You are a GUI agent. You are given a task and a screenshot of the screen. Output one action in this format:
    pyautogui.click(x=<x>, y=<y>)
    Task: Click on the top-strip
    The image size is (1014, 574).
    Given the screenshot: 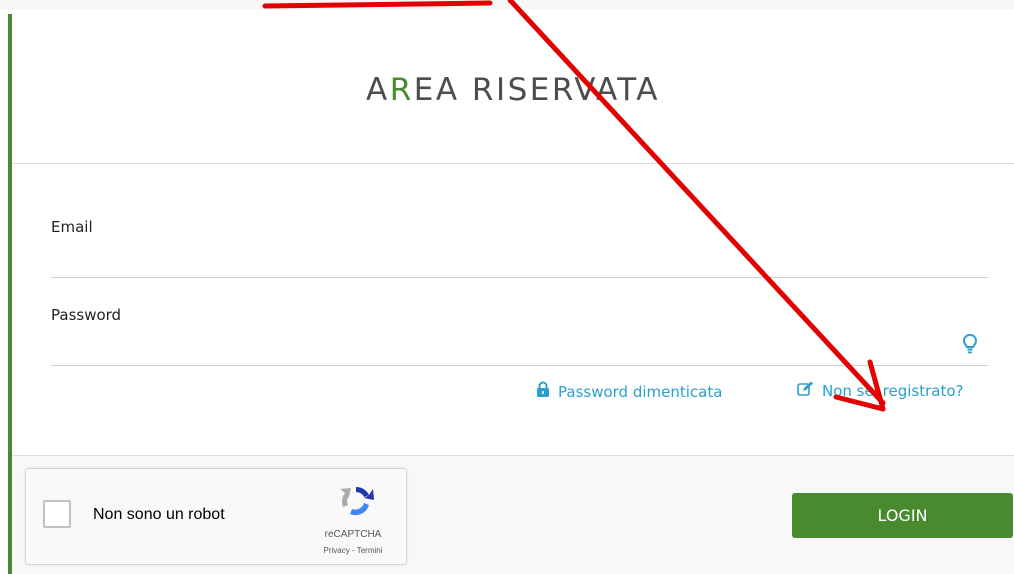 What is the action you would take?
    pyautogui.click(x=507, y=4)
    